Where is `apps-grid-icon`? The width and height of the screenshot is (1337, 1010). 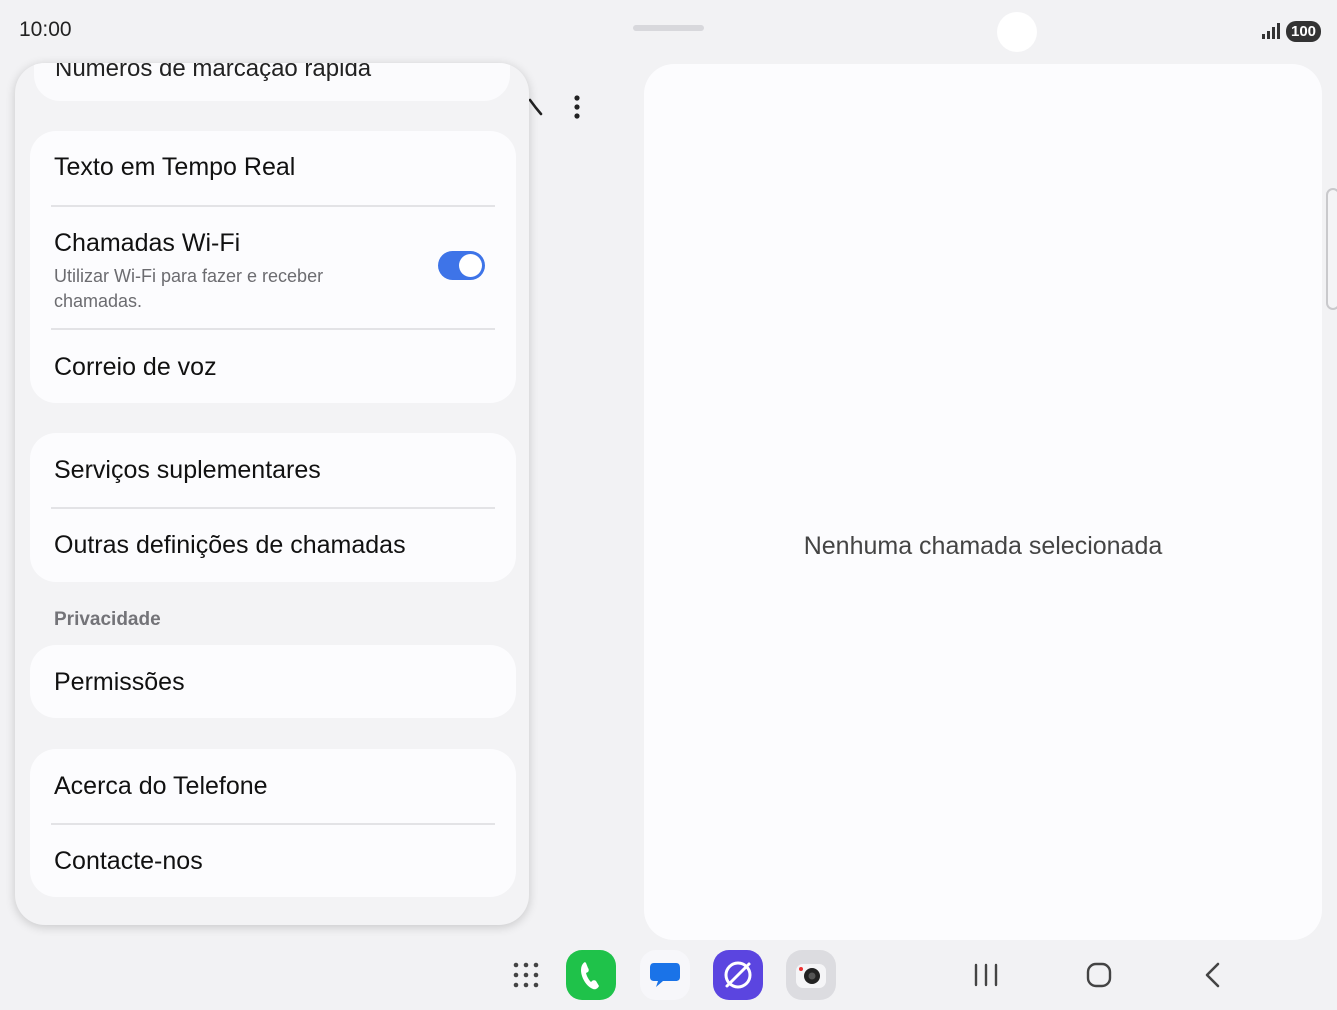 apps-grid-icon is located at coordinates (526, 975).